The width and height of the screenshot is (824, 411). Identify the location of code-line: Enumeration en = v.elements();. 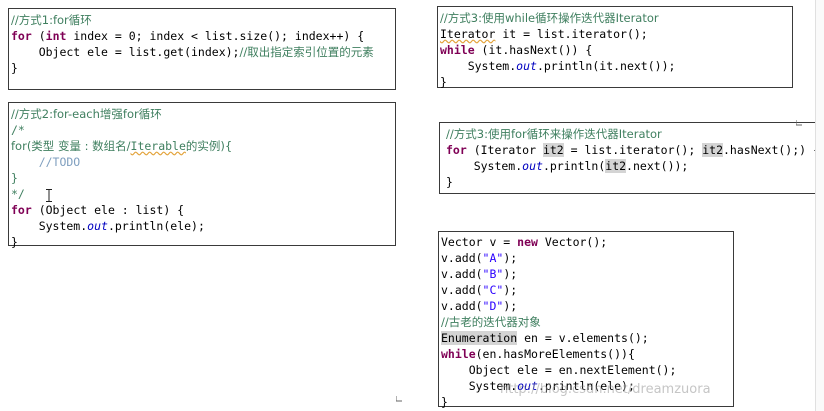
(586, 338).